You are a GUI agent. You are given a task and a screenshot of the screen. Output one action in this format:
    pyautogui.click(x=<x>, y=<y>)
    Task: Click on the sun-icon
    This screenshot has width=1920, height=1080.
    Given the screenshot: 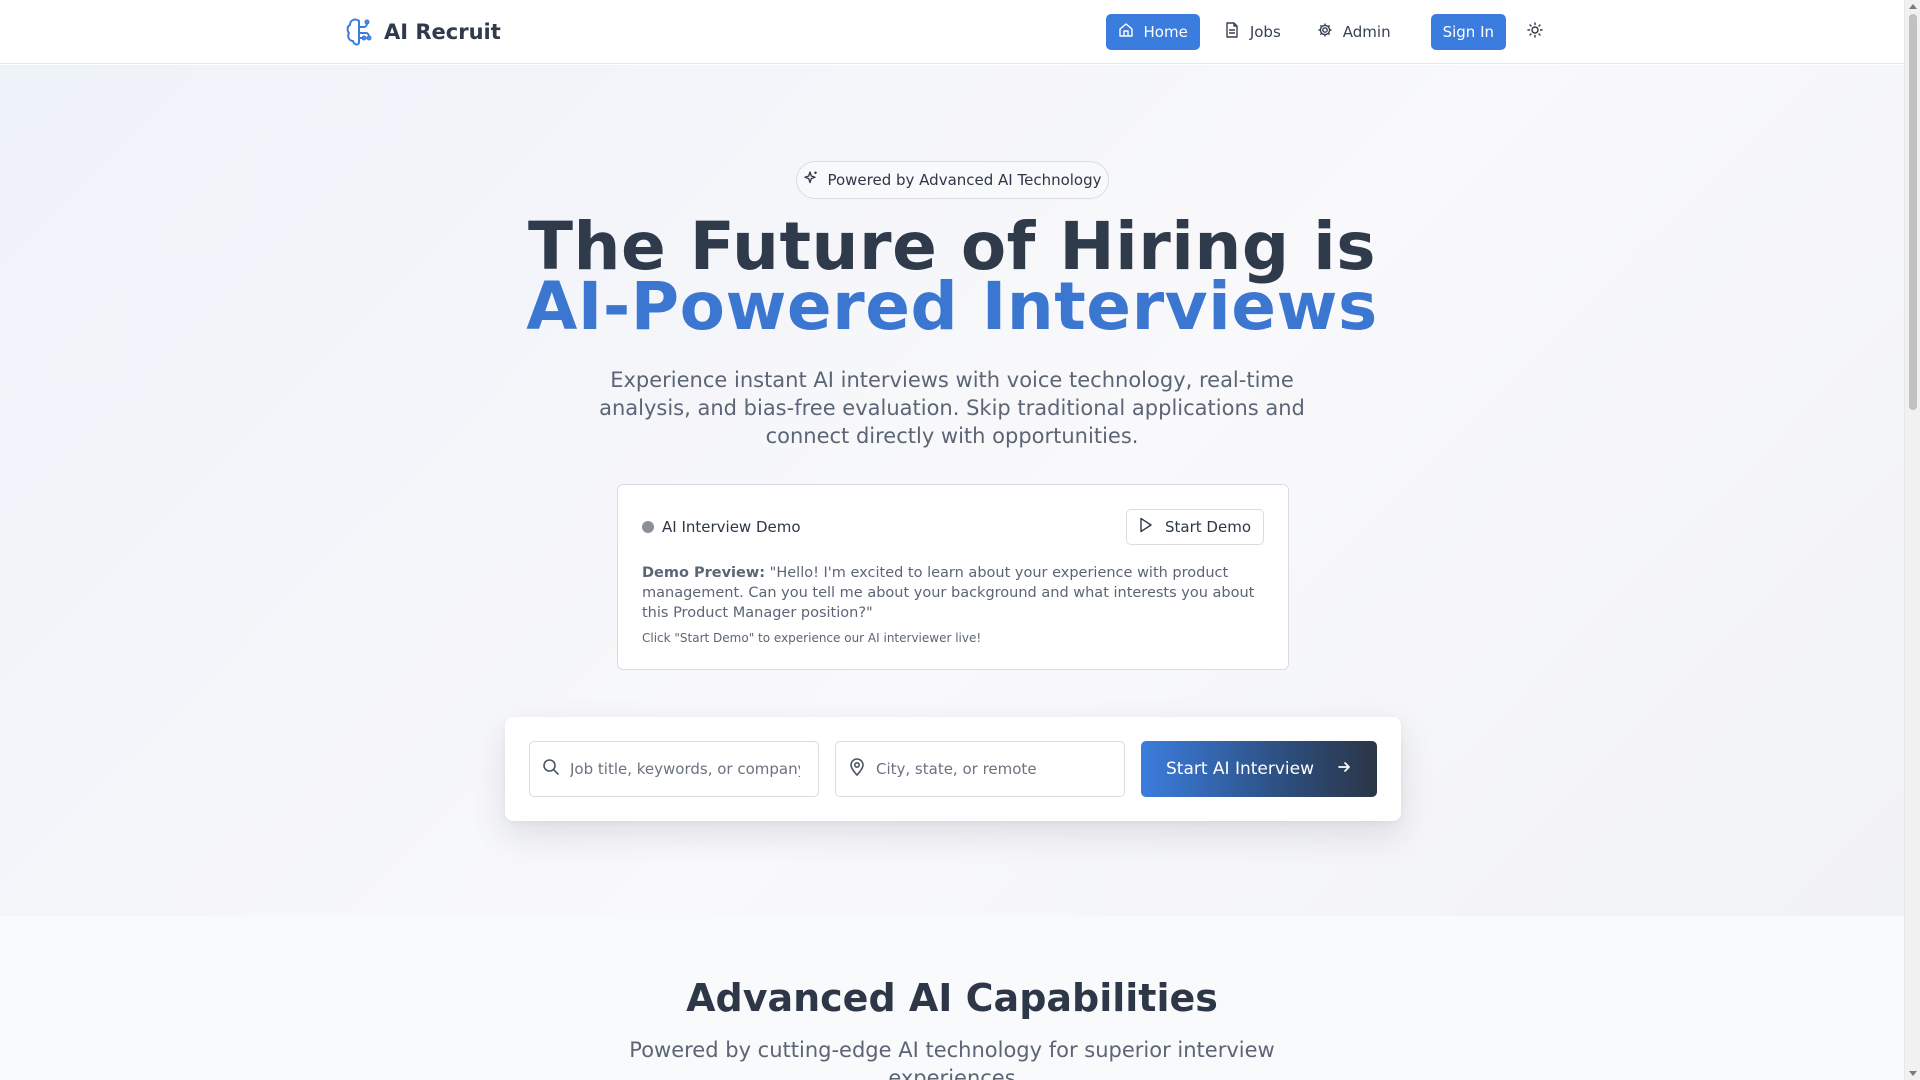 What is the action you would take?
    pyautogui.click(x=1535, y=32)
    